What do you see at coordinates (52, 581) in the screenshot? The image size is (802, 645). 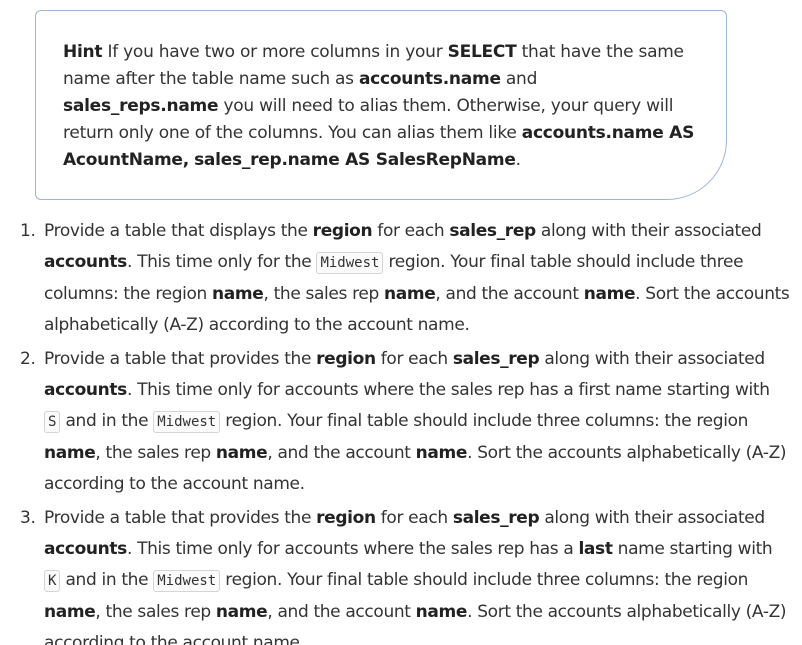 I see `inline-code: K` at bounding box center [52, 581].